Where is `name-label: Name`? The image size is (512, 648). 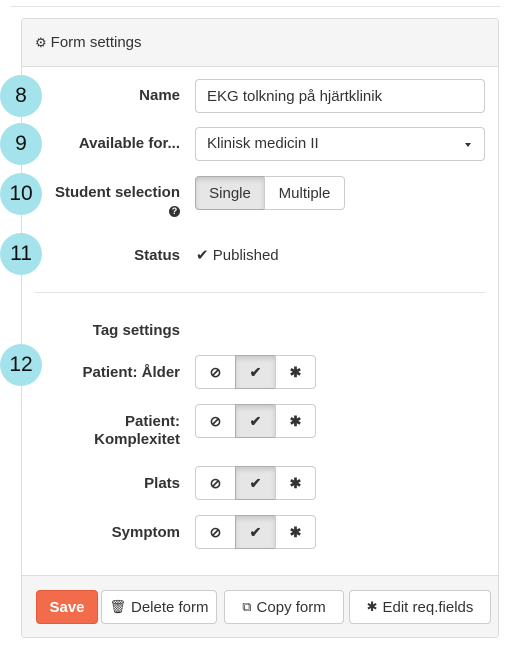 name-label: Name is located at coordinates (159, 95).